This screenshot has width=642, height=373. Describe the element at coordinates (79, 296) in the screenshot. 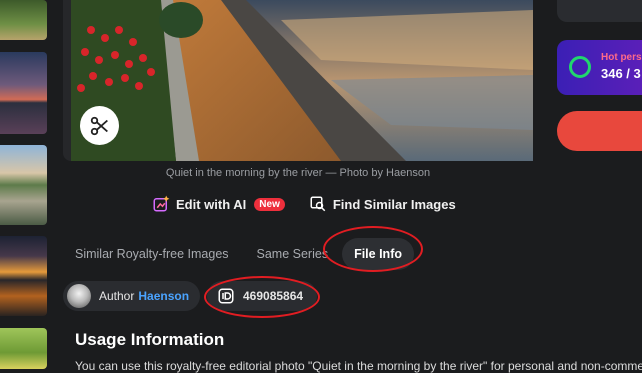

I see `avatar` at that location.